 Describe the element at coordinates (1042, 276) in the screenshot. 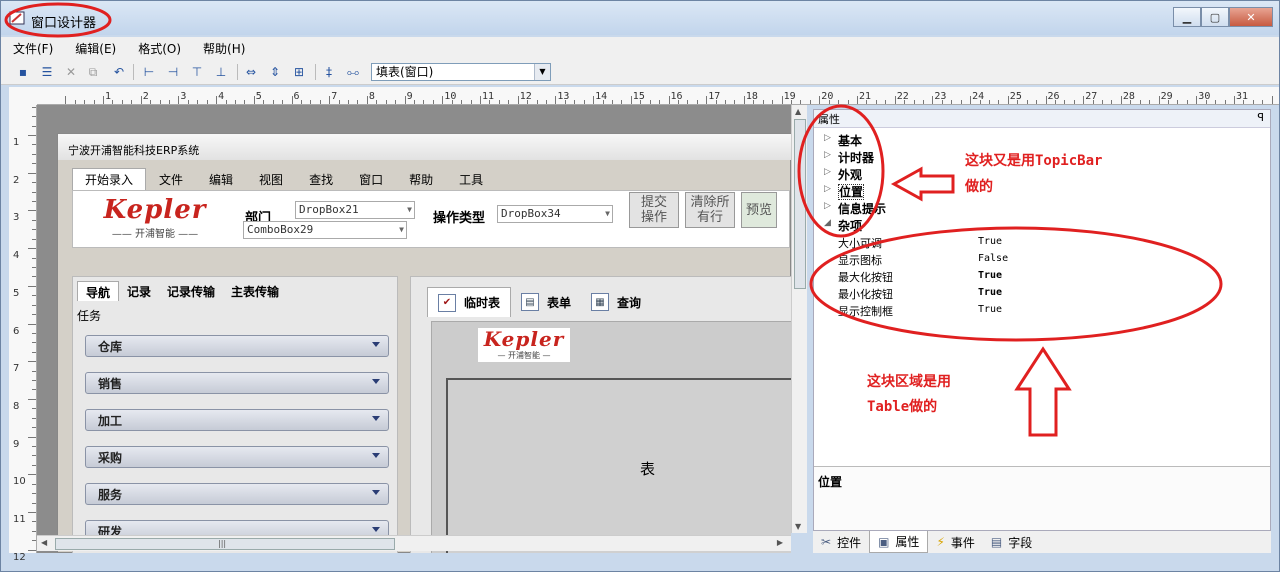

I see `property-row: 最大化按钮 True` at that location.